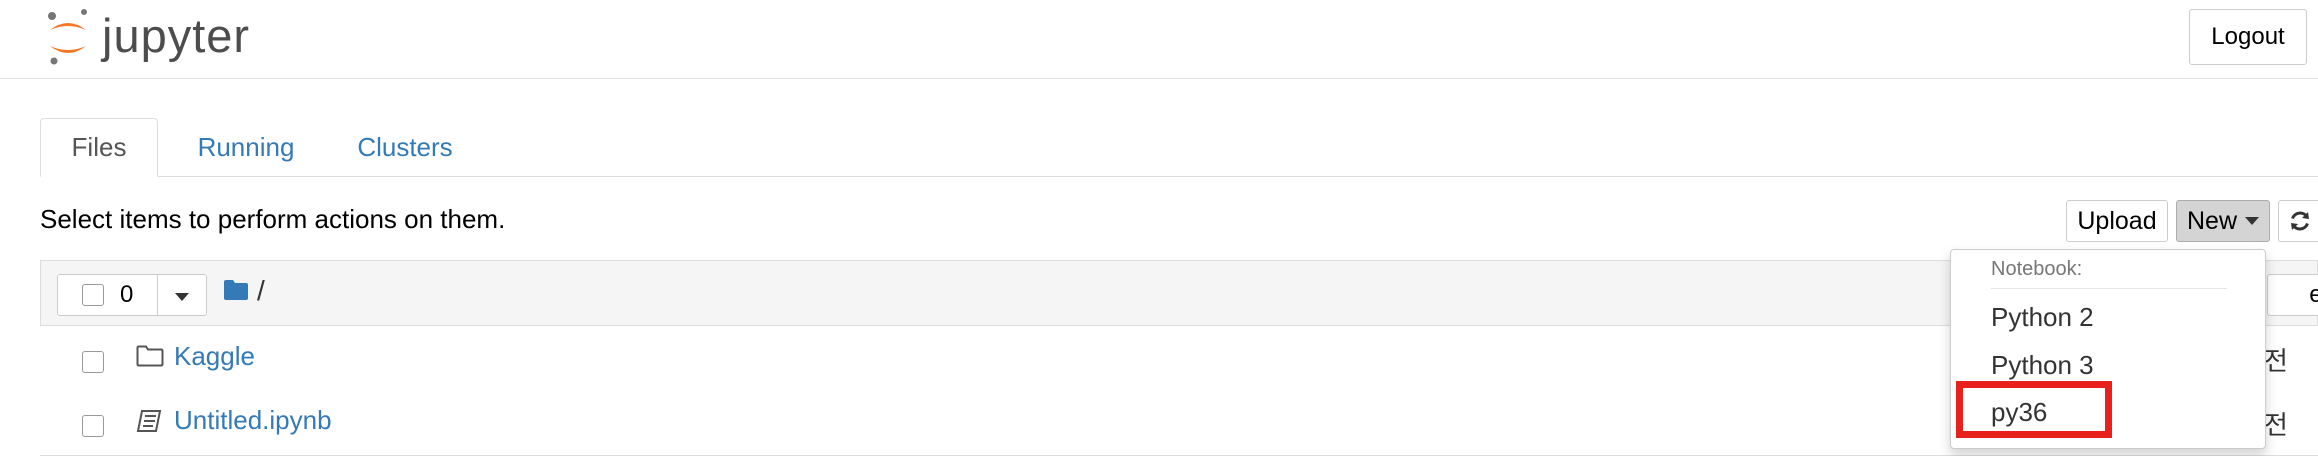  Describe the element at coordinates (99, 147) in the screenshot. I see `tab-files: Files` at that location.